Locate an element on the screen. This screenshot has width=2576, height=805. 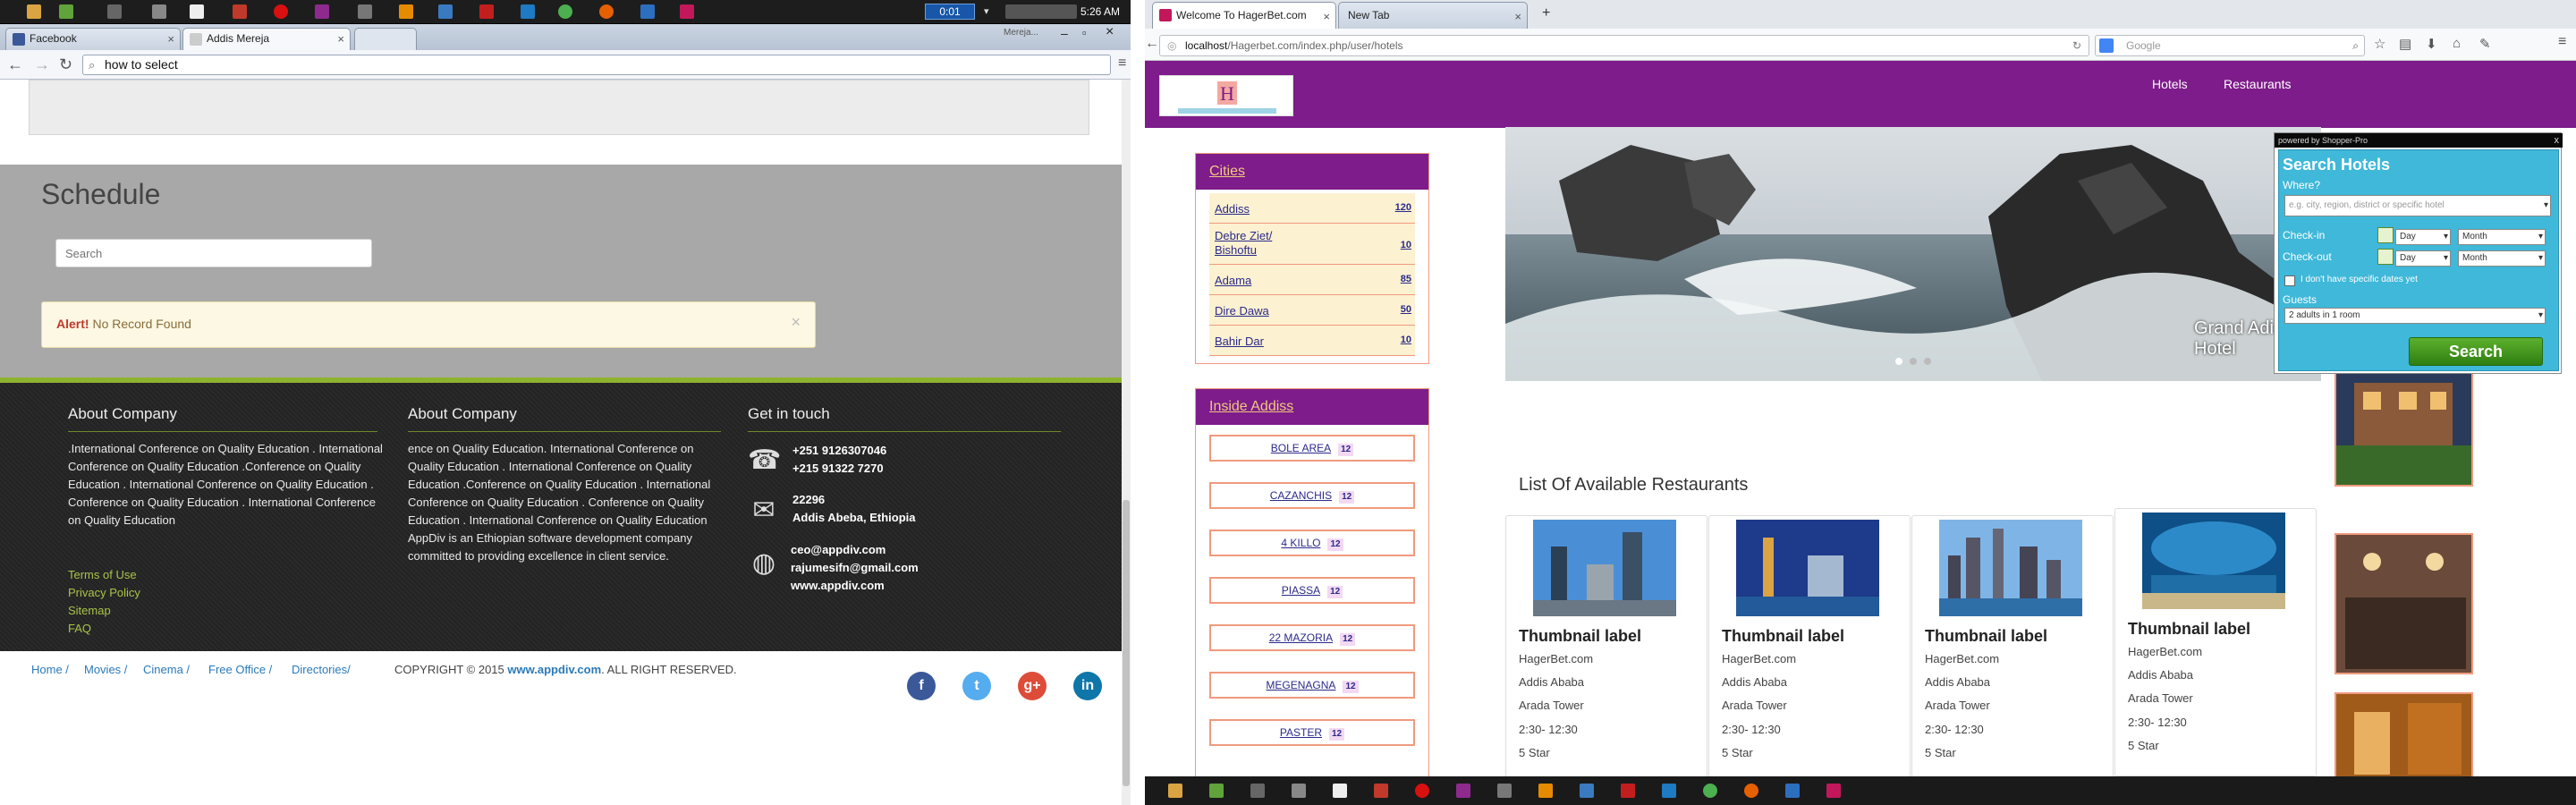
chat-icon: ✎ is located at coordinates (2485, 44).